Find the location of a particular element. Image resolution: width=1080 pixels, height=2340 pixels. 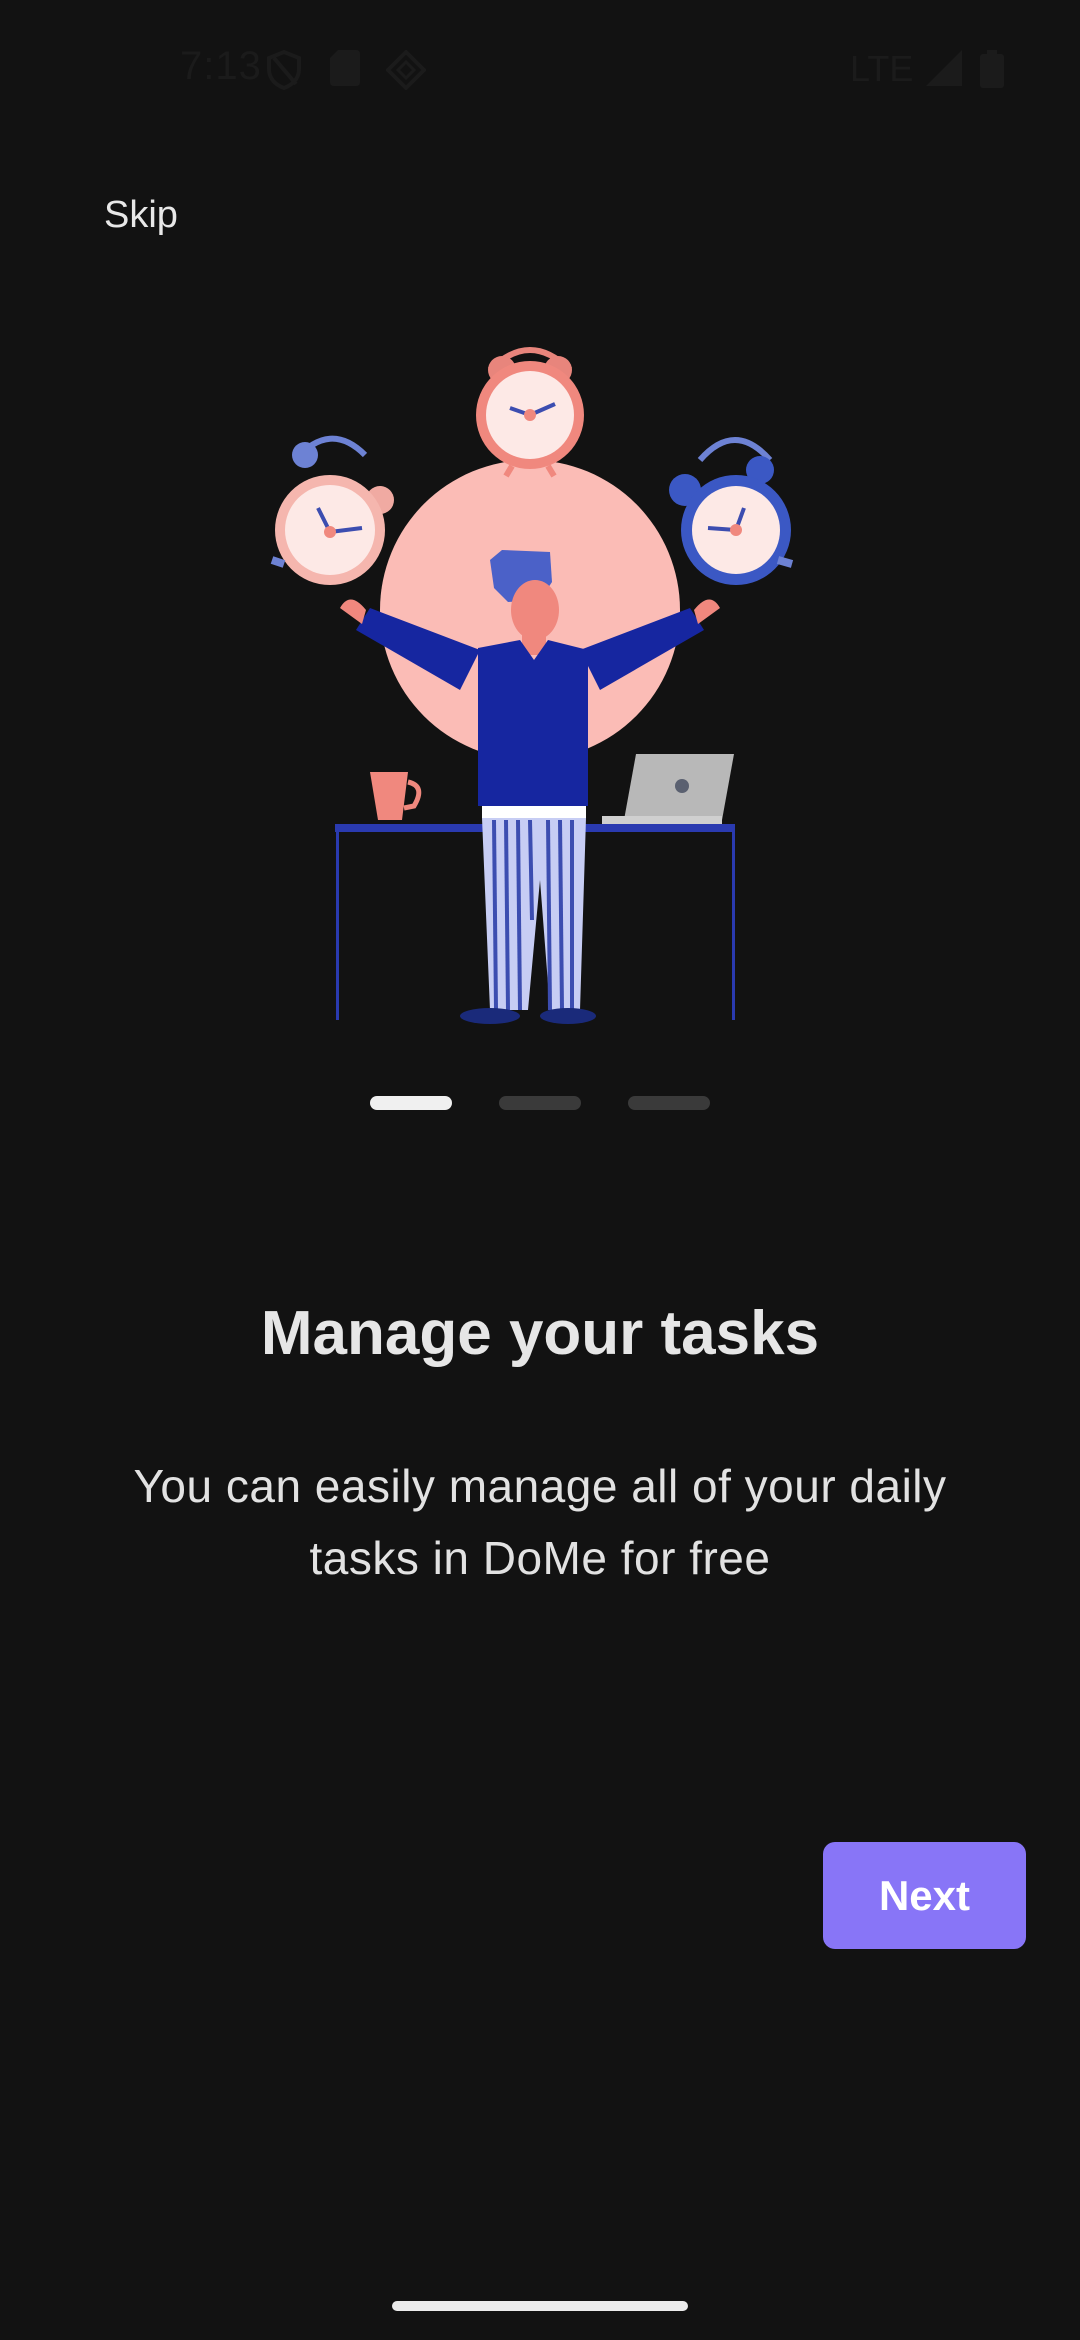

signal-icon is located at coordinates (944, 70).